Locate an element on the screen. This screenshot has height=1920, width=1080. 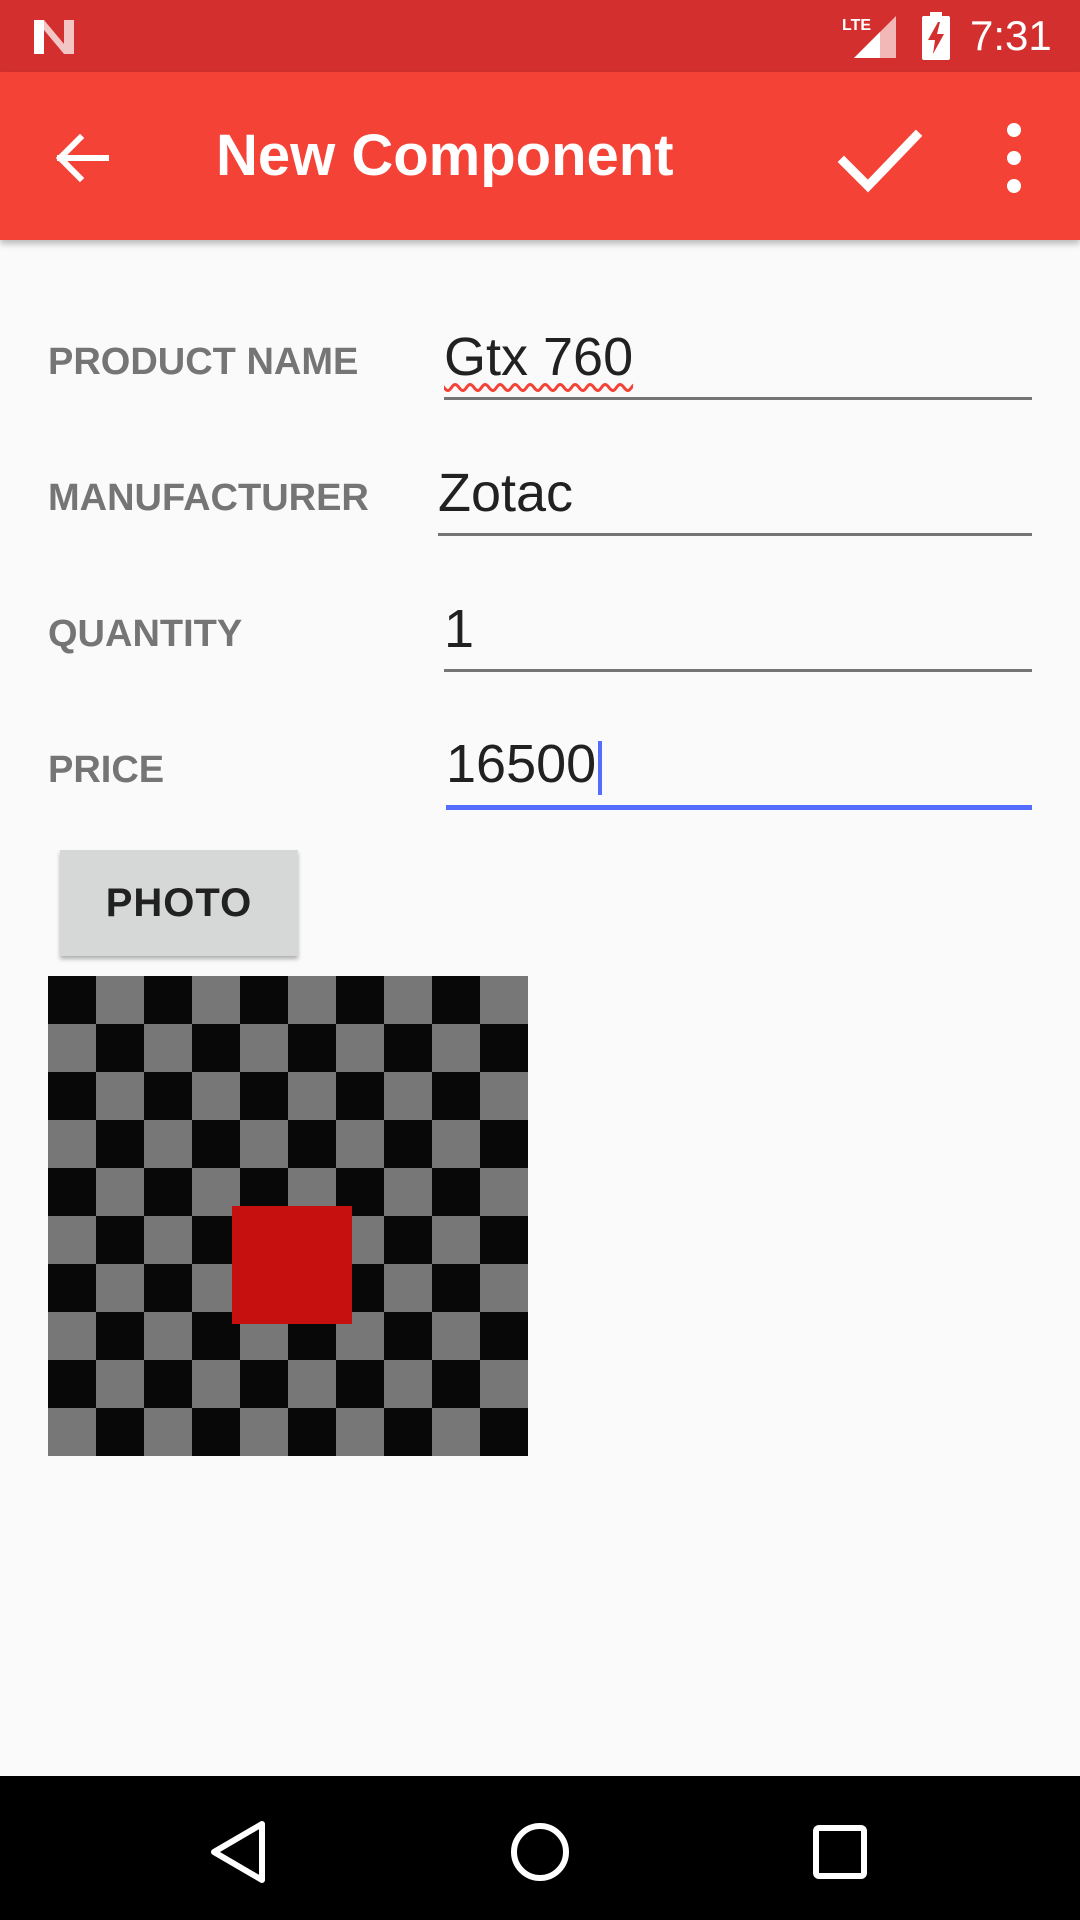
status-clock: 7:31 is located at coordinates (1011, 35).